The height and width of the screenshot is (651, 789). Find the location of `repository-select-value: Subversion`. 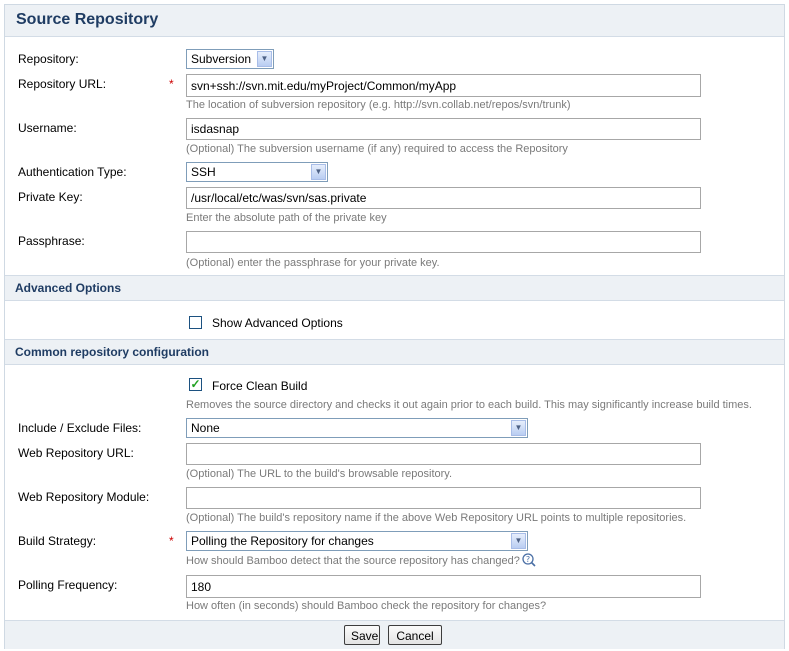

repository-select-value: Subversion is located at coordinates (221, 59).